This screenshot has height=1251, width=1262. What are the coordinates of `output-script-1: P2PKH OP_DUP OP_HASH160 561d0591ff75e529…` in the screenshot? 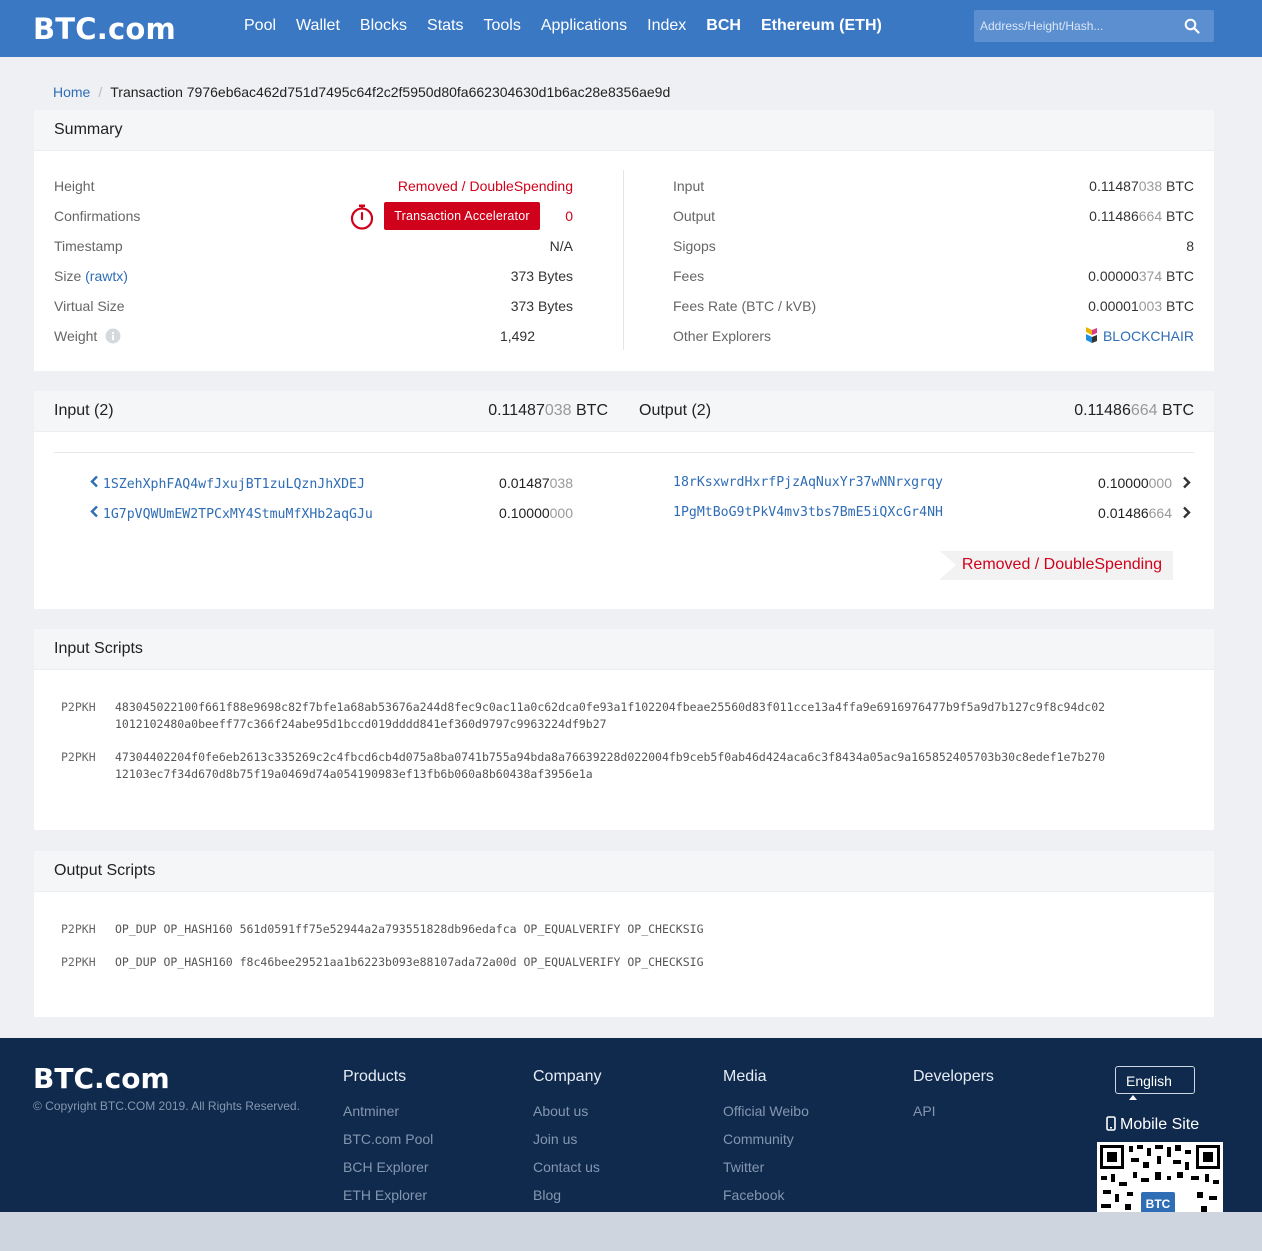 It's located at (631, 929).